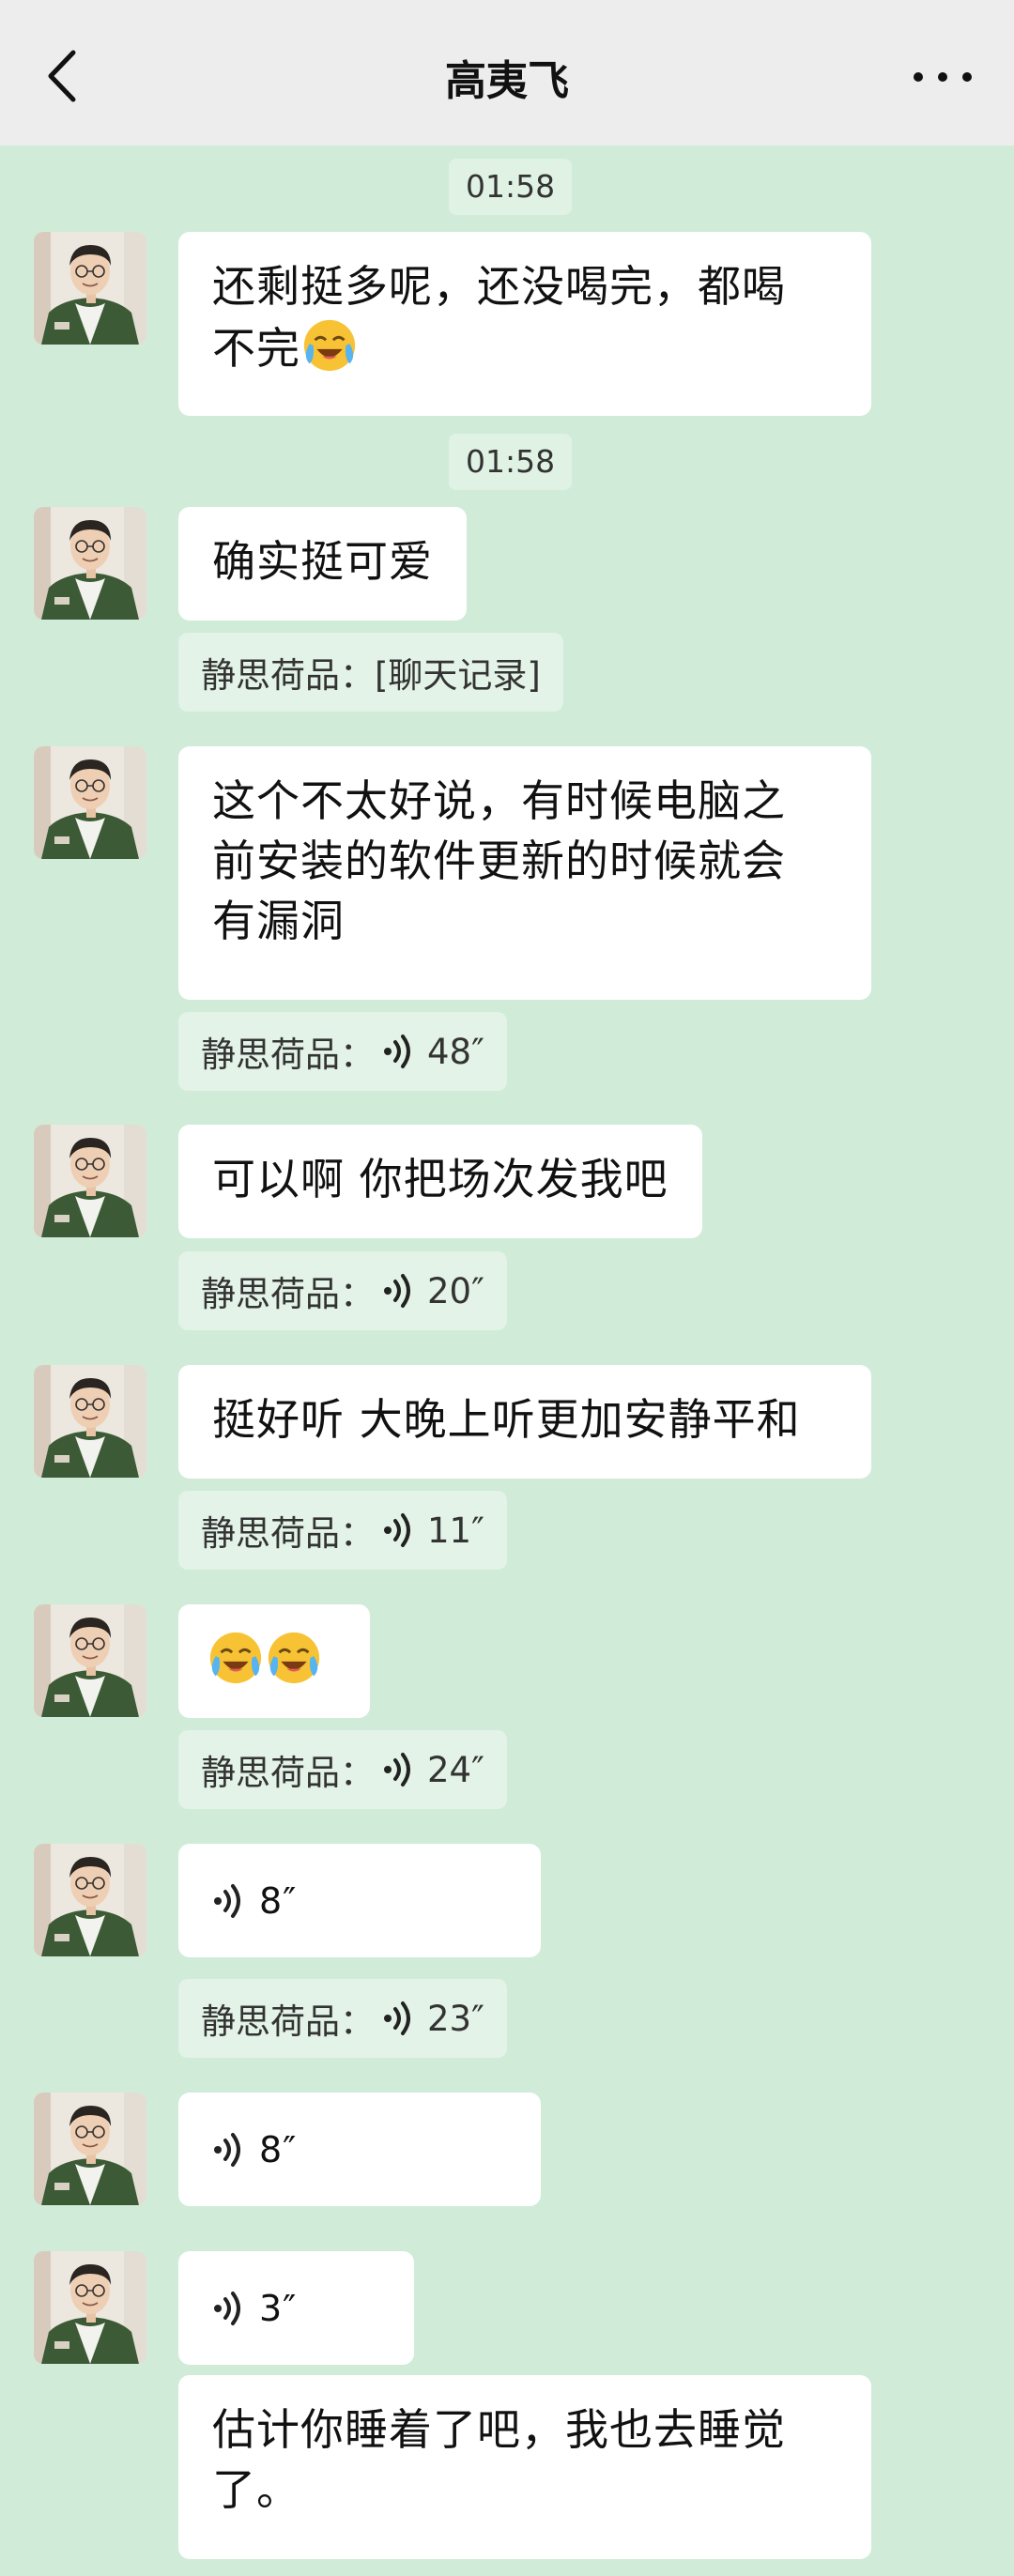 This screenshot has width=1014, height=2576. I want to click on message-bubble: 确实挺可爱, so click(323, 564).